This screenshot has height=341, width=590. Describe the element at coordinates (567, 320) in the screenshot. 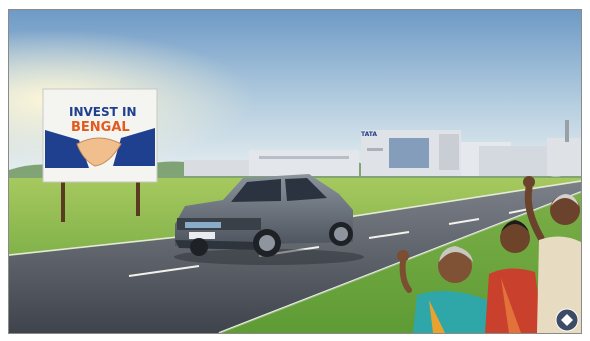

I see `badge-logo-icon` at that location.